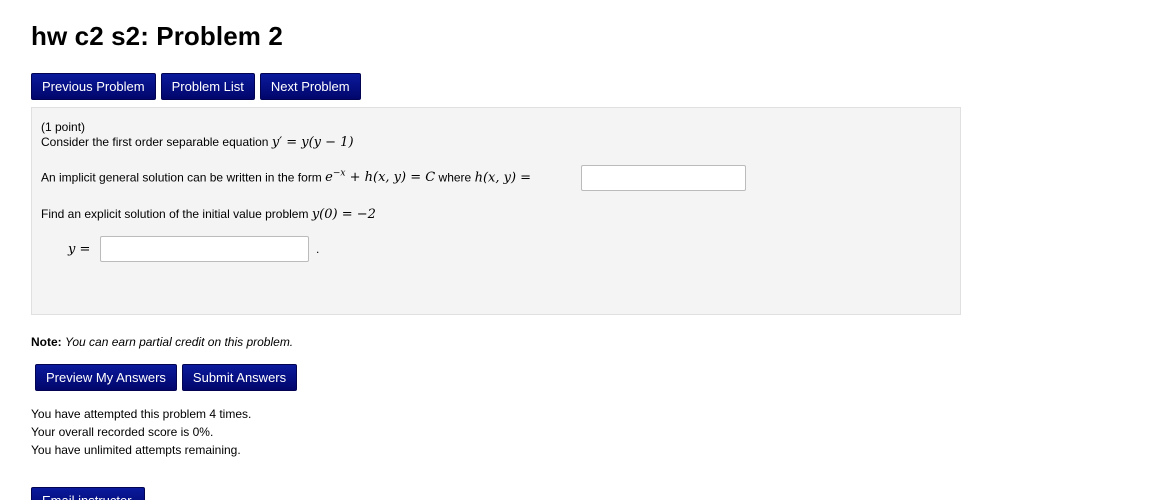 Image resolution: width=1159 pixels, height=500 pixels. What do you see at coordinates (380, 177) in the screenshot?
I see `implicit-form: e−x + h(x, y) = C` at bounding box center [380, 177].